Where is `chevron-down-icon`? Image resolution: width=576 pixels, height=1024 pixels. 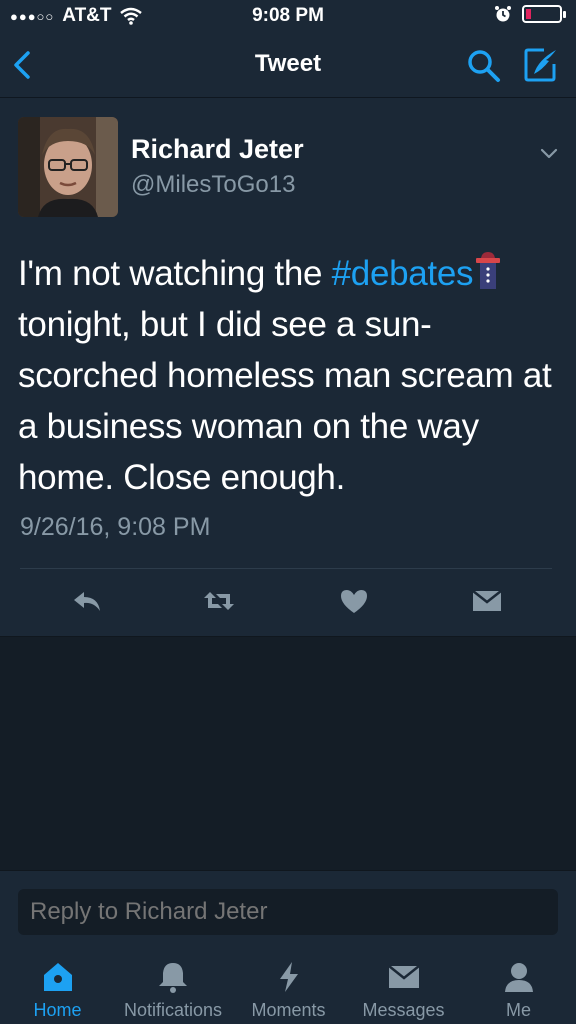 chevron-down-icon is located at coordinates (549, 153).